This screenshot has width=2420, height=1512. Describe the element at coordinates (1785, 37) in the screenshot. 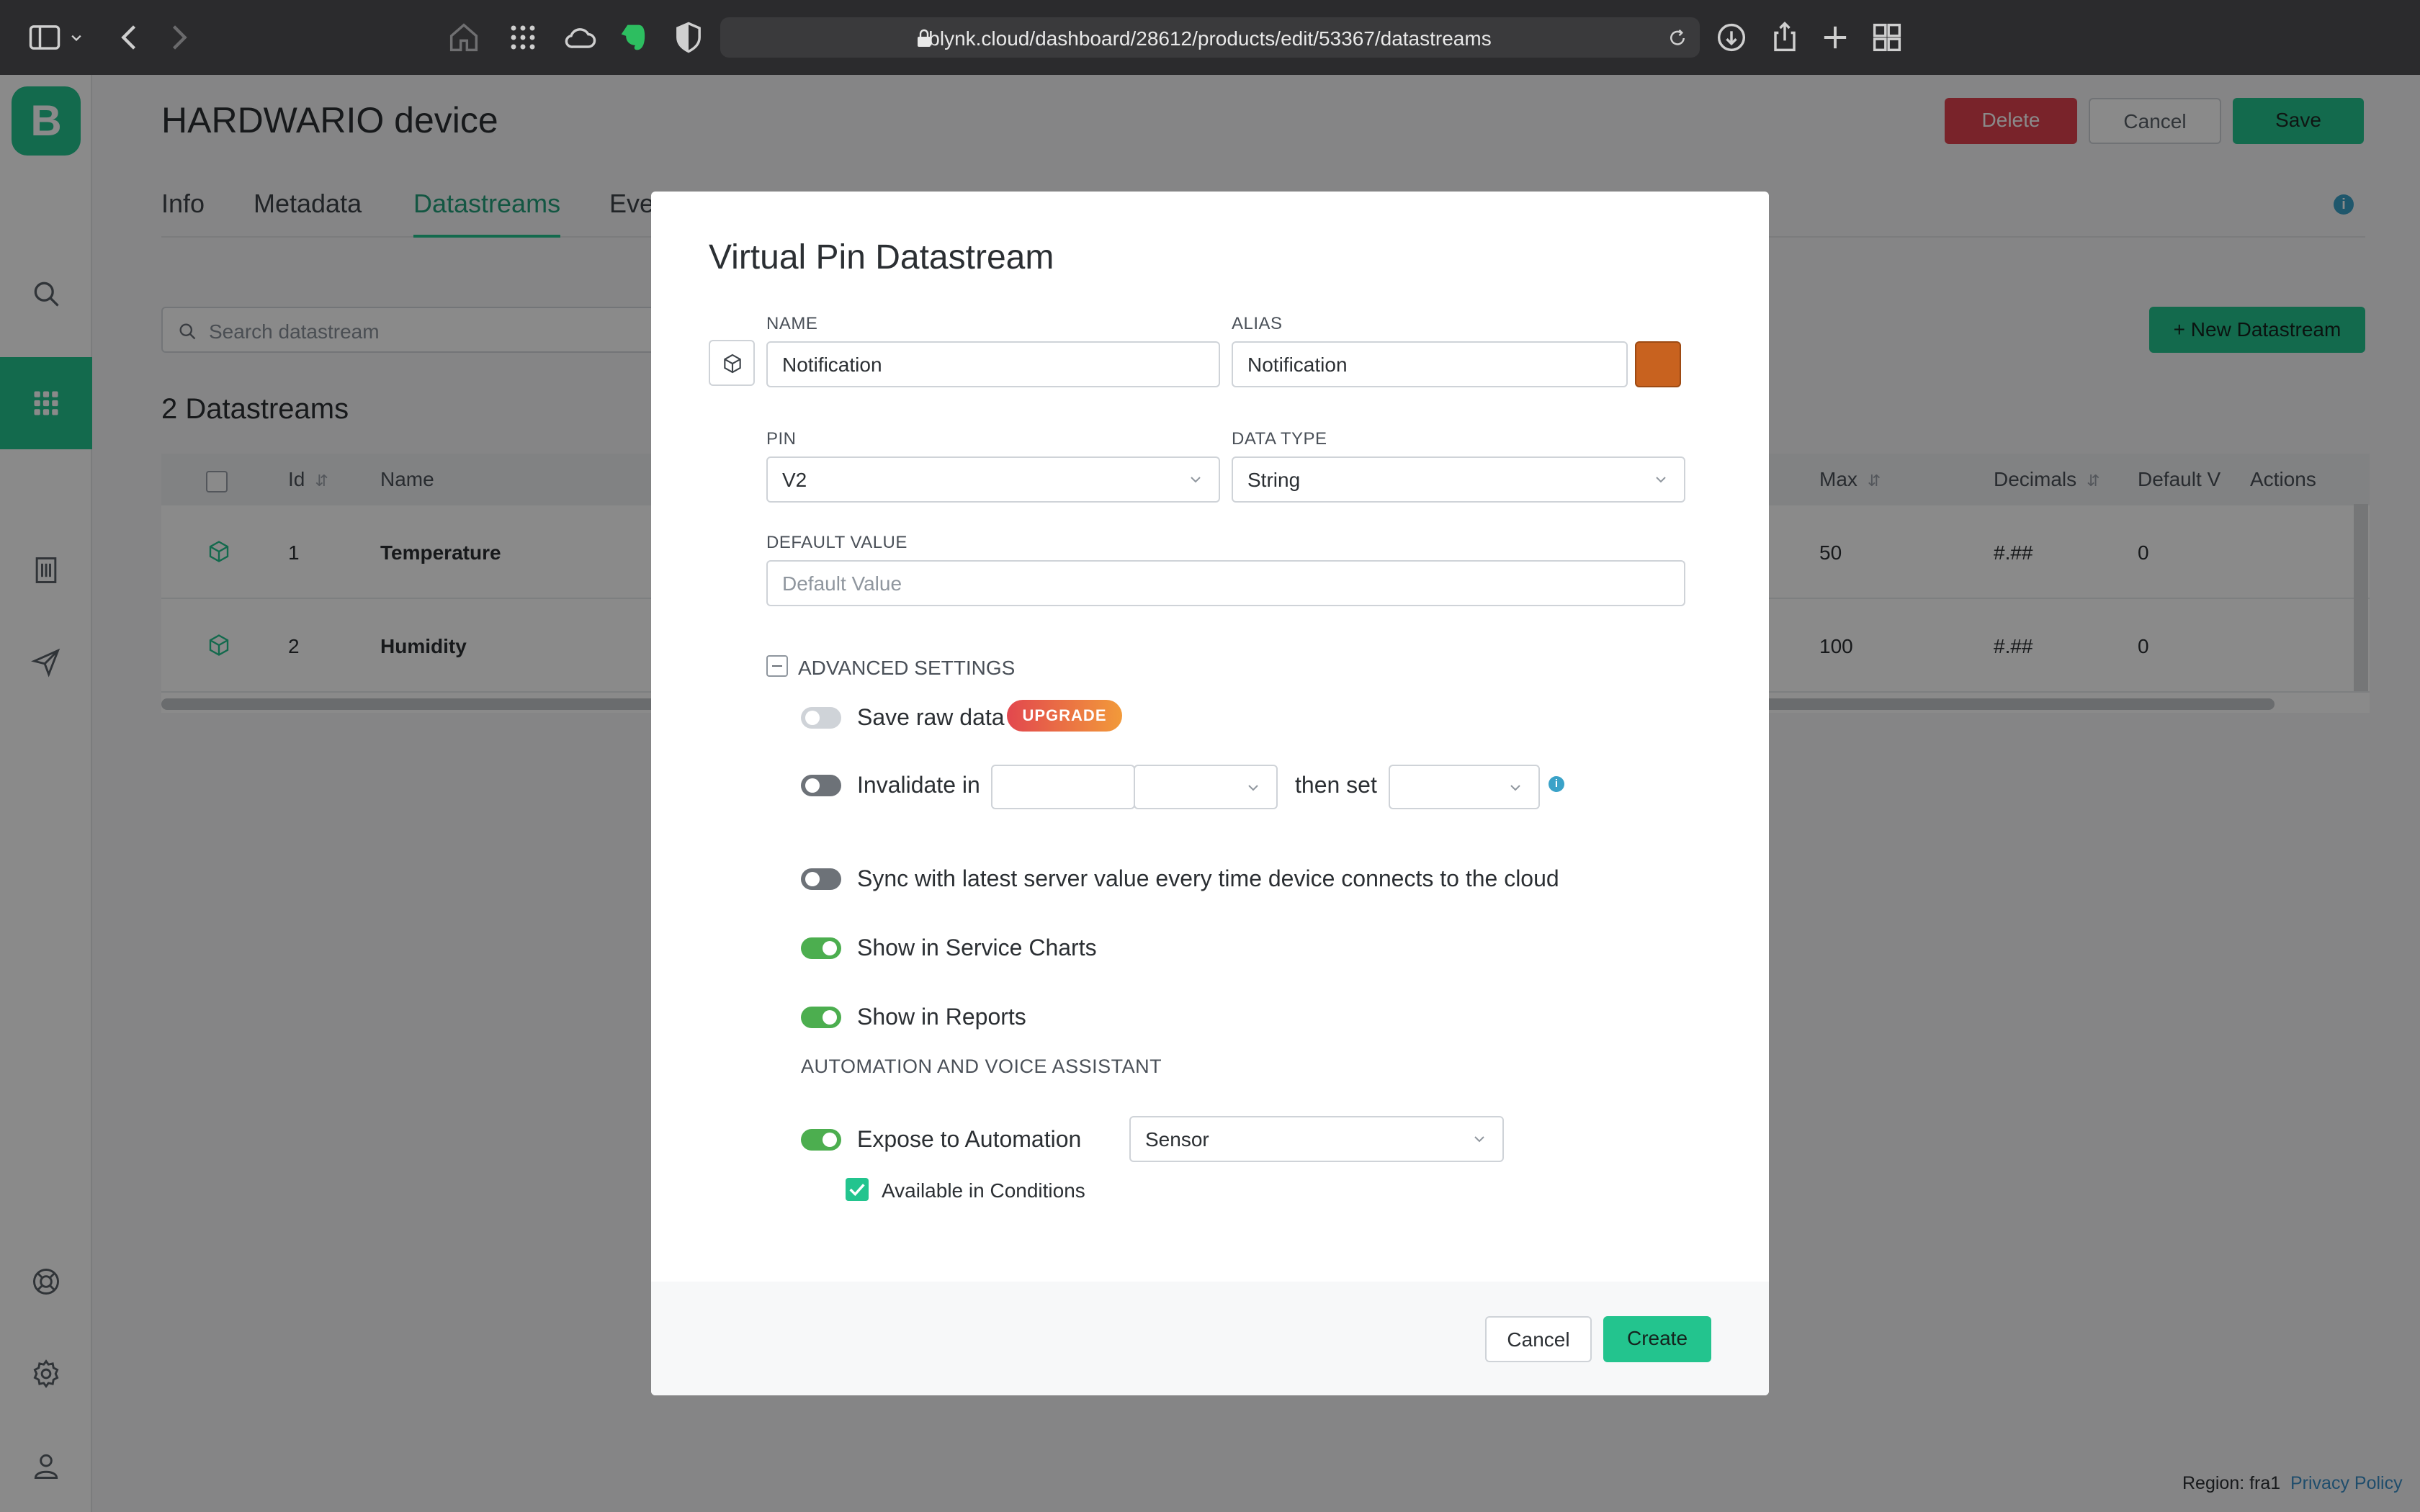

I see `share-icon` at that location.